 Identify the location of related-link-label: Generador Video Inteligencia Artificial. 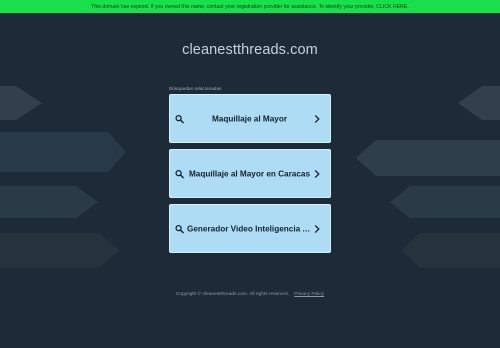
(249, 228).